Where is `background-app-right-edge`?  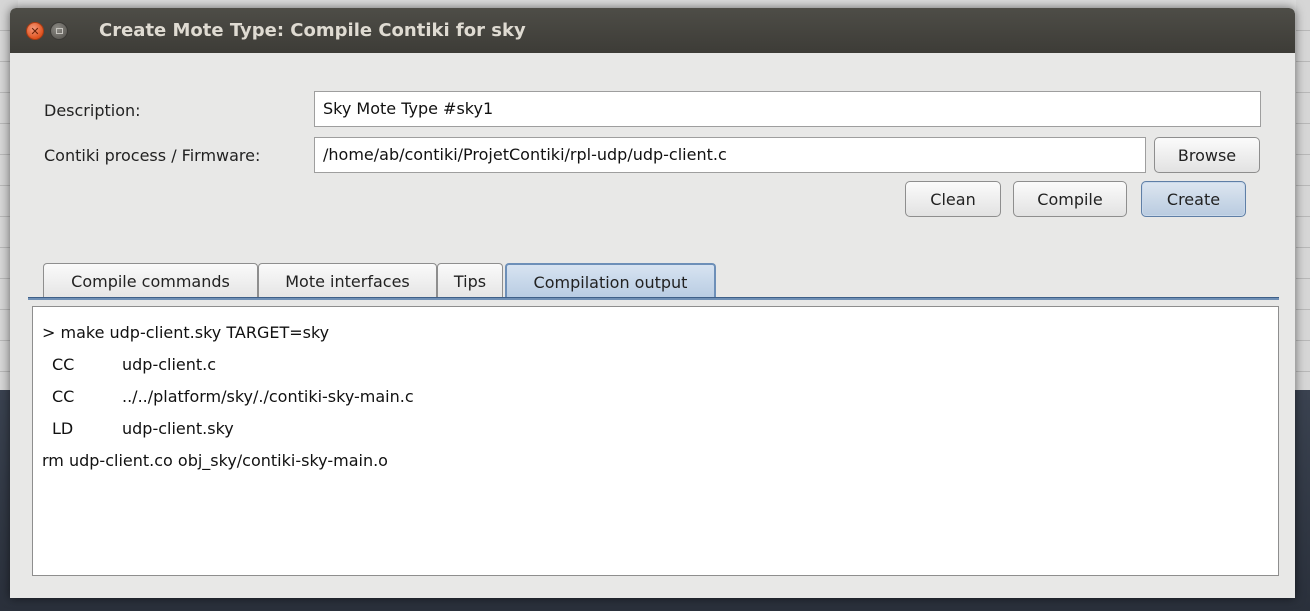
background-app-right-edge is located at coordinates (1303, 195).